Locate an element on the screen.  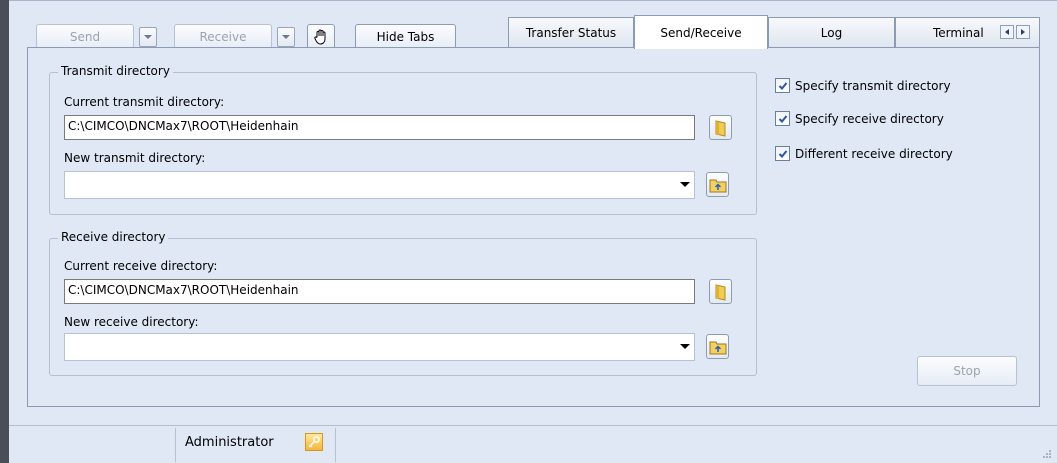
browse-transmit-button is located at coordinates (720, 127).